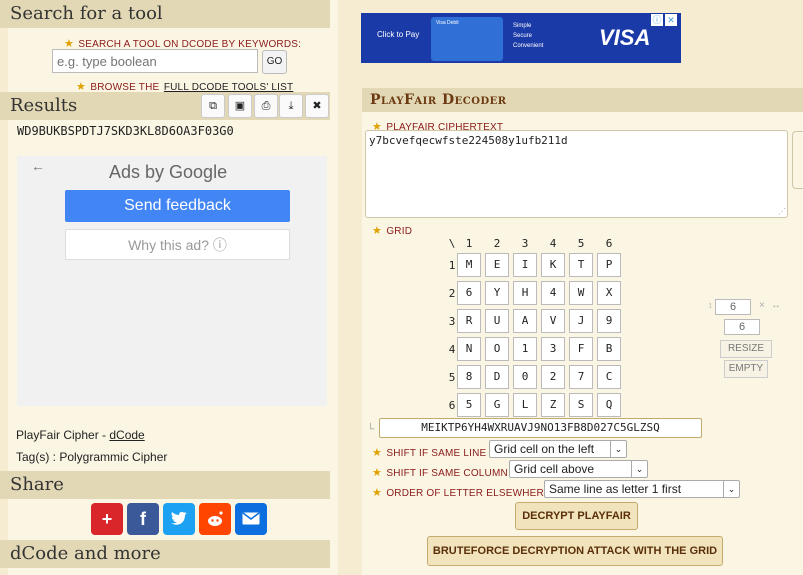 This screenshot has height=575, width=803. What do you see at coordinates (525, 243) in the screenshot?
I see `grid-col-header: 3` at bounding box center [525, 243].